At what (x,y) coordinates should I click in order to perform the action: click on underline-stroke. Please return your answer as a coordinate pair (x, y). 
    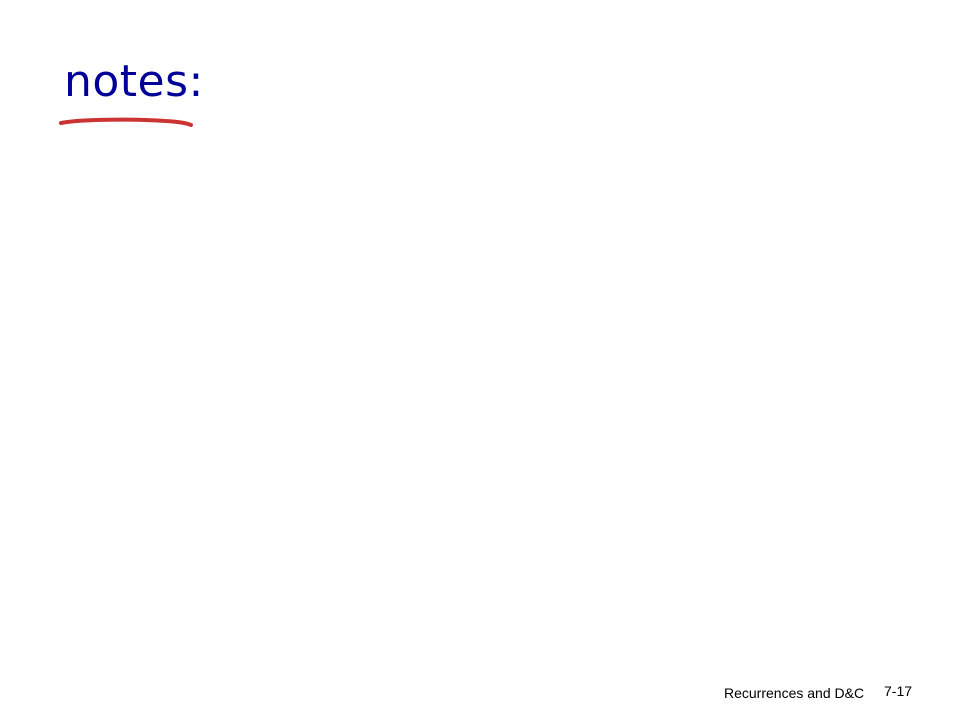
    Looking at the image, I should click on (126, 122).